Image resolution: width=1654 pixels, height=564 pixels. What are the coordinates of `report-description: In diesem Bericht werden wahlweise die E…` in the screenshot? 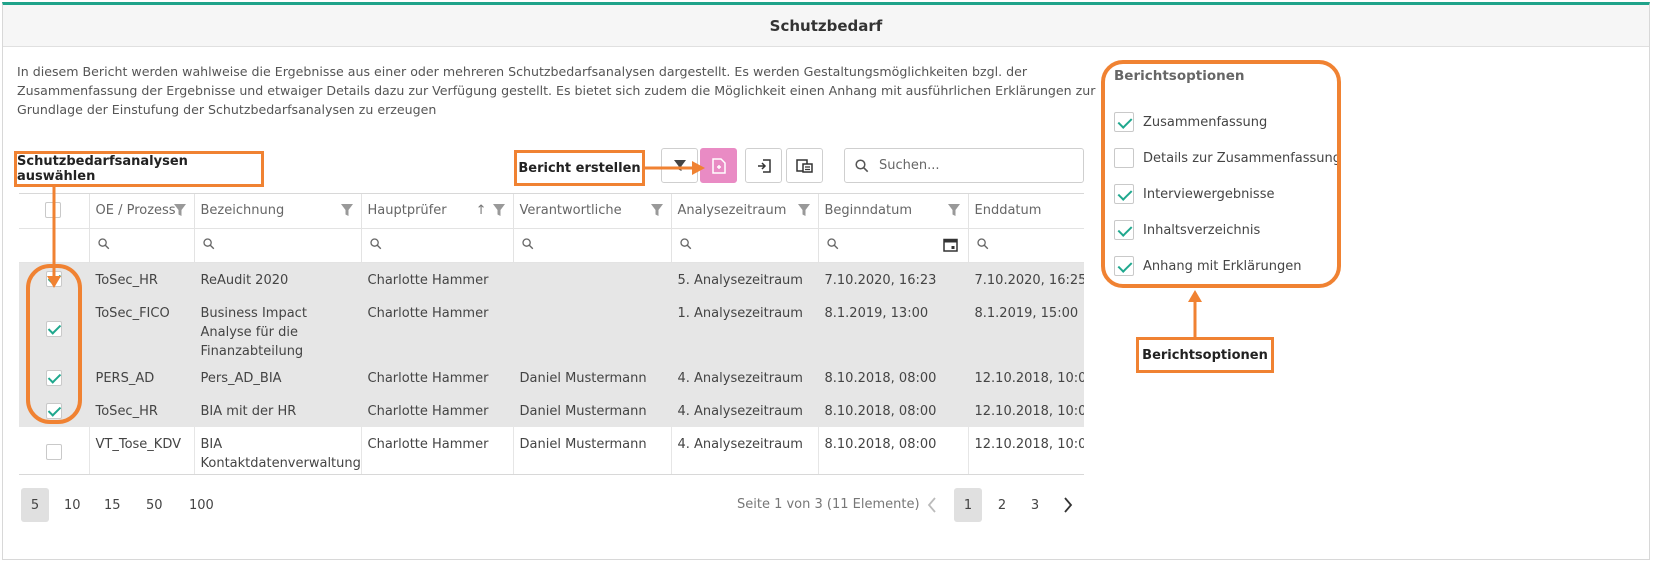 It's located at (556, 90).